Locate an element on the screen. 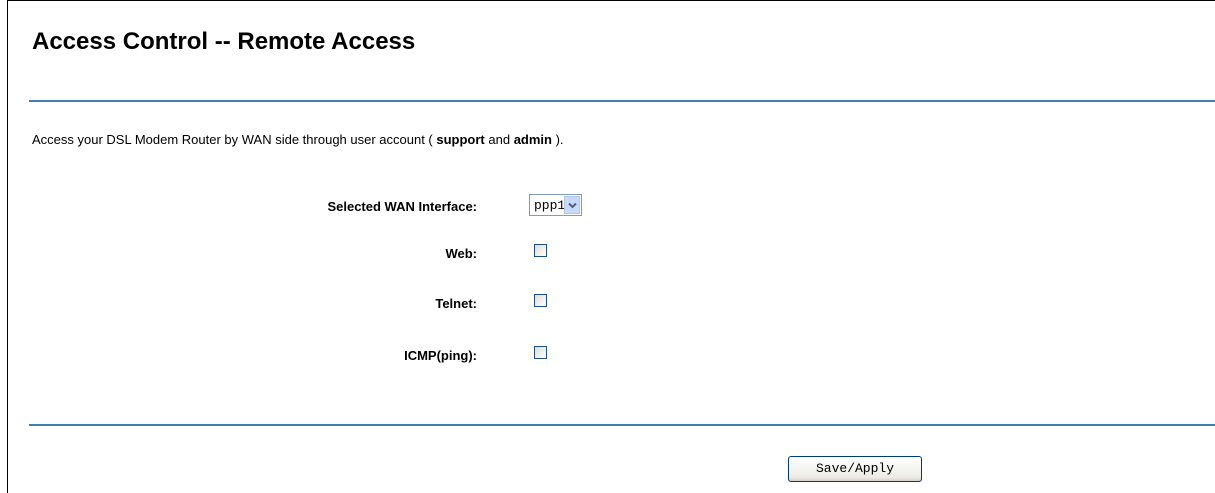 Image resolution: width=1215 pixels, height=493 pixels. wan-interface-value: ppp1 is located at coordinates (550, 205).